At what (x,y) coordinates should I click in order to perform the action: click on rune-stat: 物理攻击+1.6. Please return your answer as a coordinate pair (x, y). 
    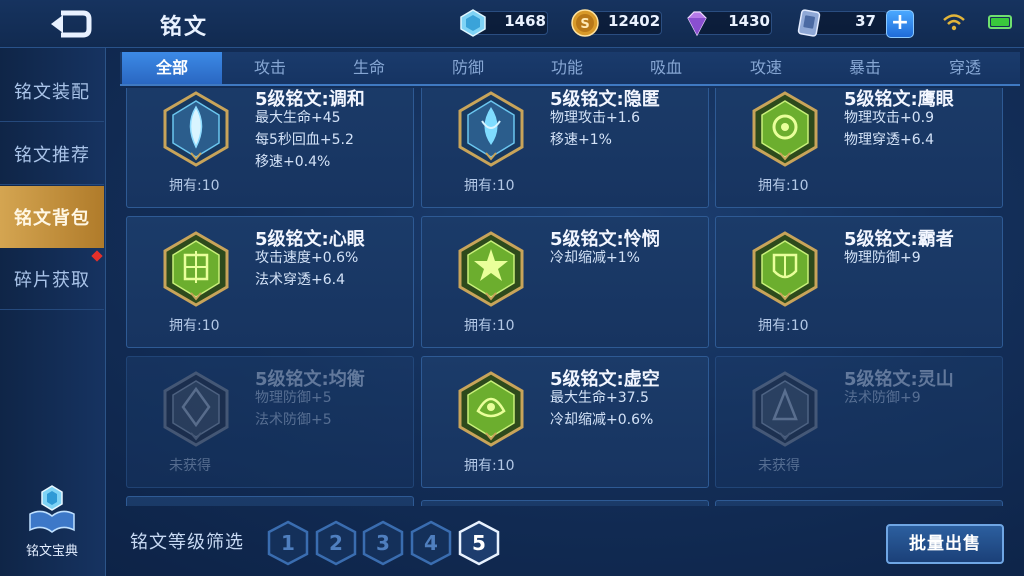
    Looking at the image, I should click on (595, 118).